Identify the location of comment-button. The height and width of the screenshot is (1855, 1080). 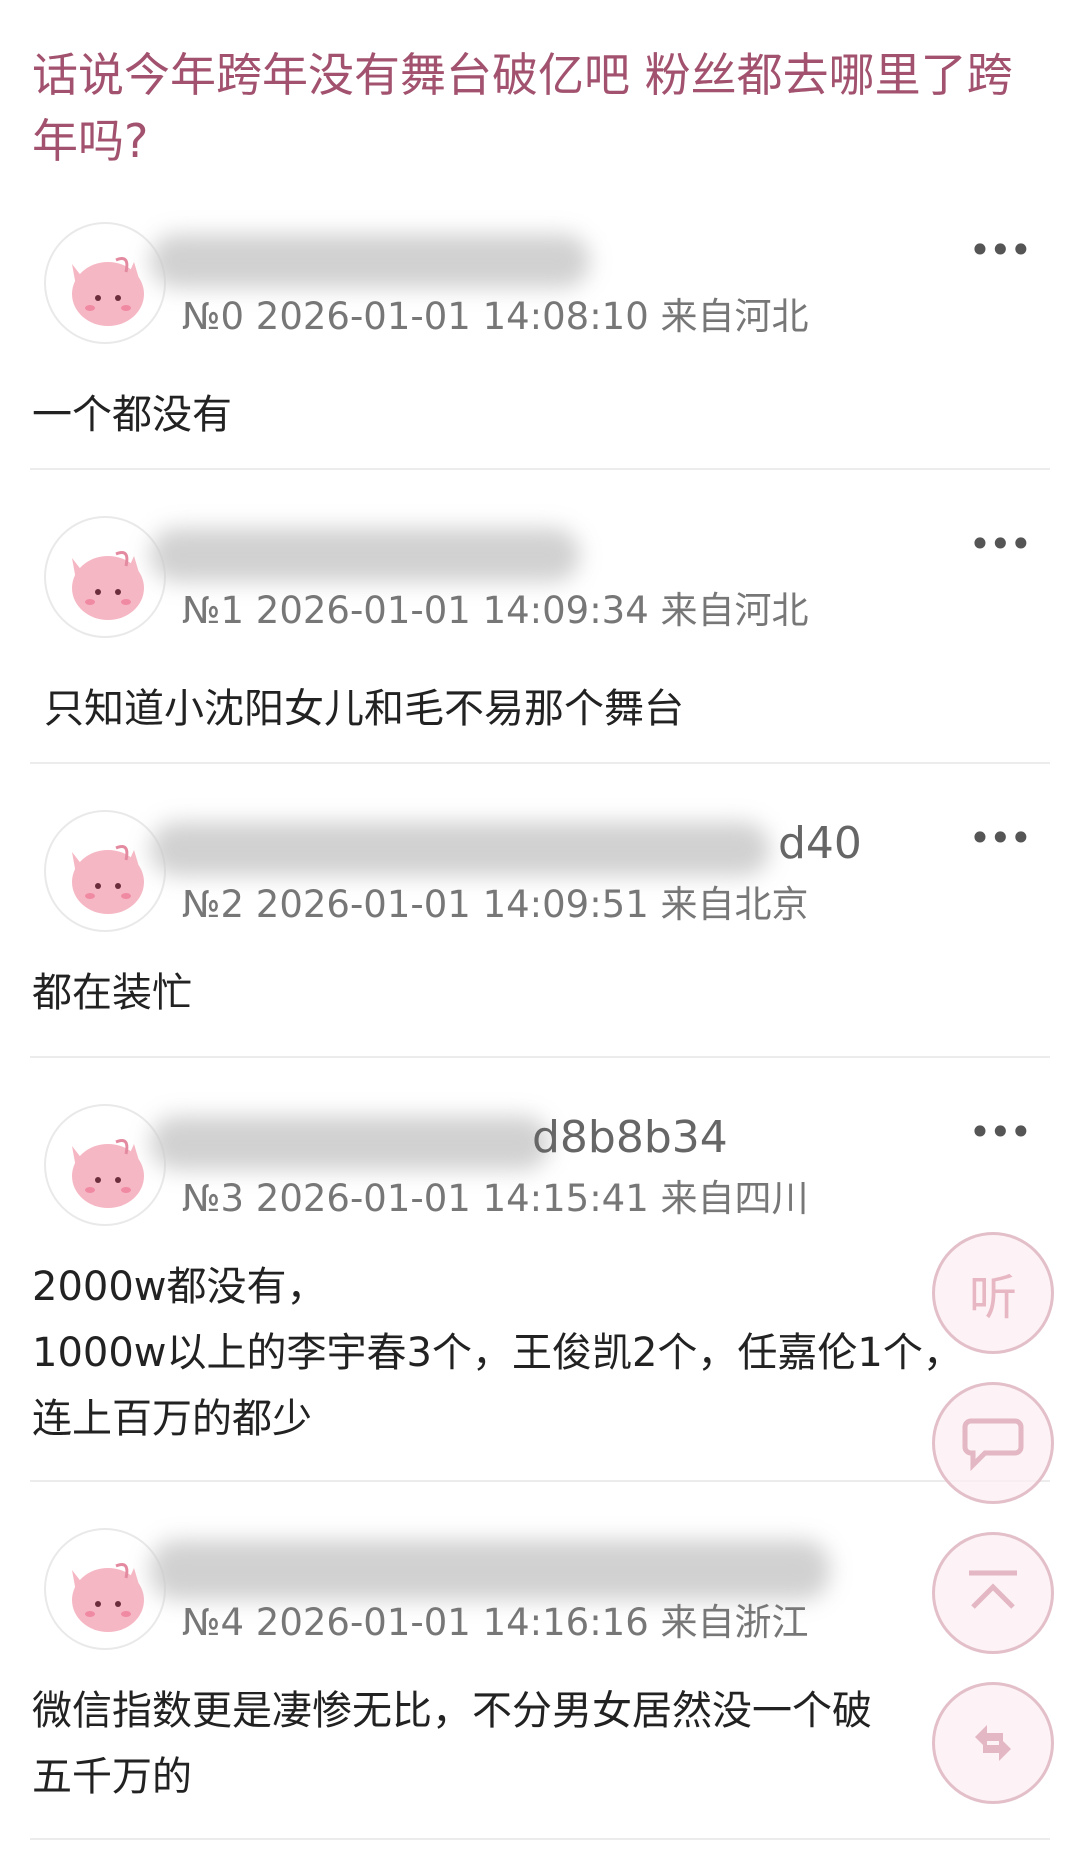
(993, 1443).